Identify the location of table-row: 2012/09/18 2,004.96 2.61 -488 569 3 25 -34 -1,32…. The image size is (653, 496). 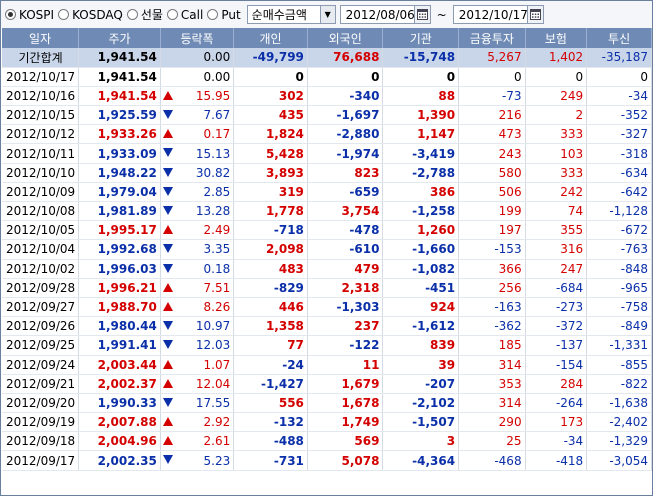
(327, 441).